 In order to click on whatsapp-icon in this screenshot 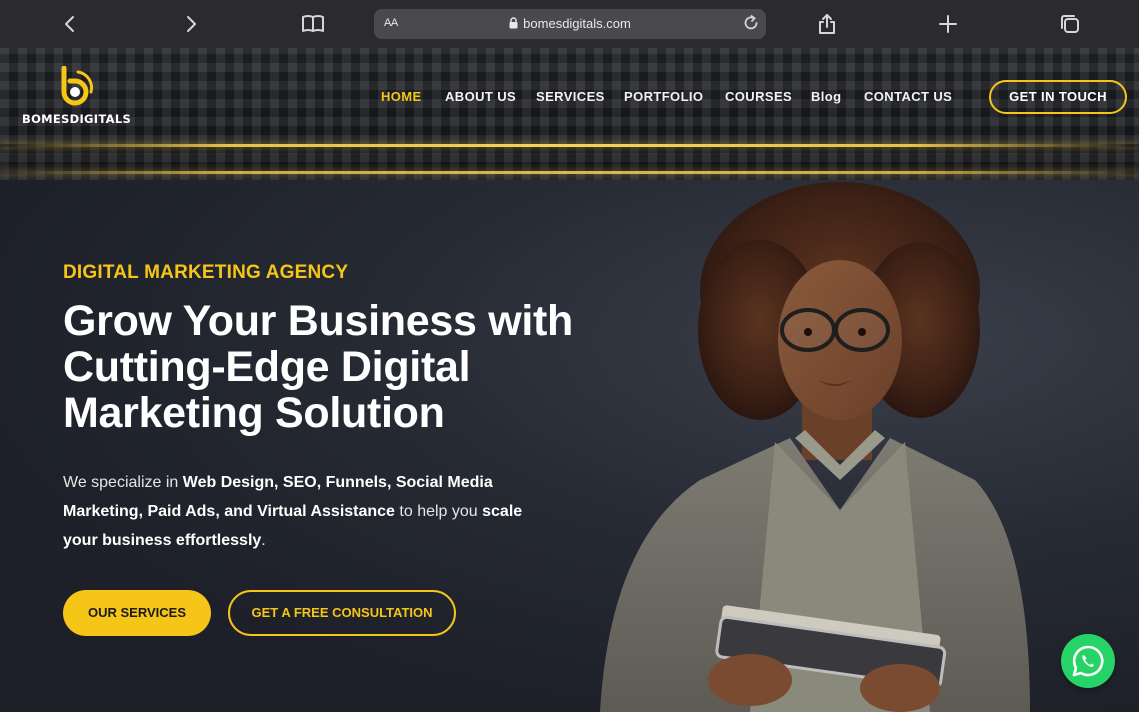, I will do `click(1088, 661)`.